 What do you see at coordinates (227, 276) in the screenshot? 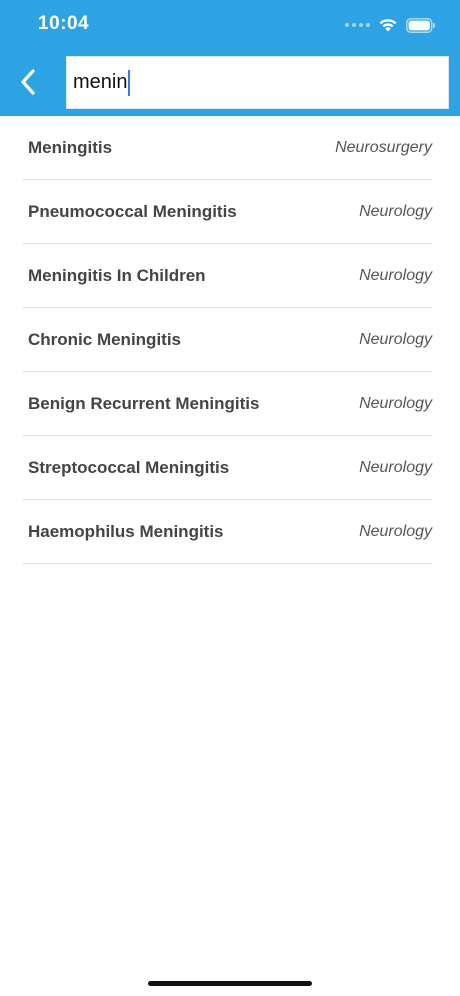
I see `result-row: Meningitis In Children Neurology` at bounding box center [227, 276].